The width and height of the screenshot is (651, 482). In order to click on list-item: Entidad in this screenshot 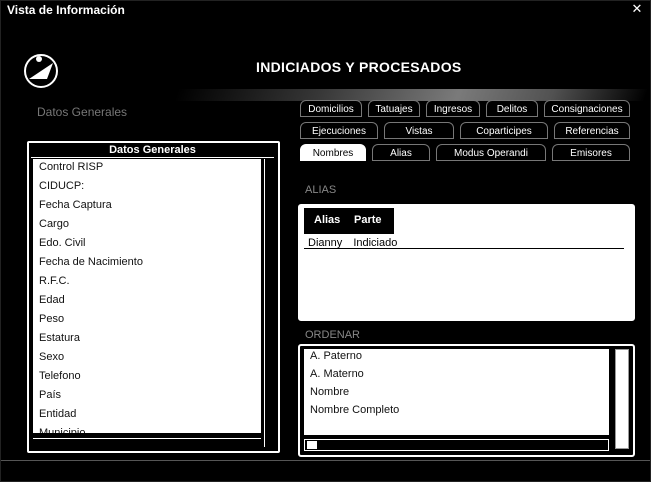, I will do `click(147, 415)`.